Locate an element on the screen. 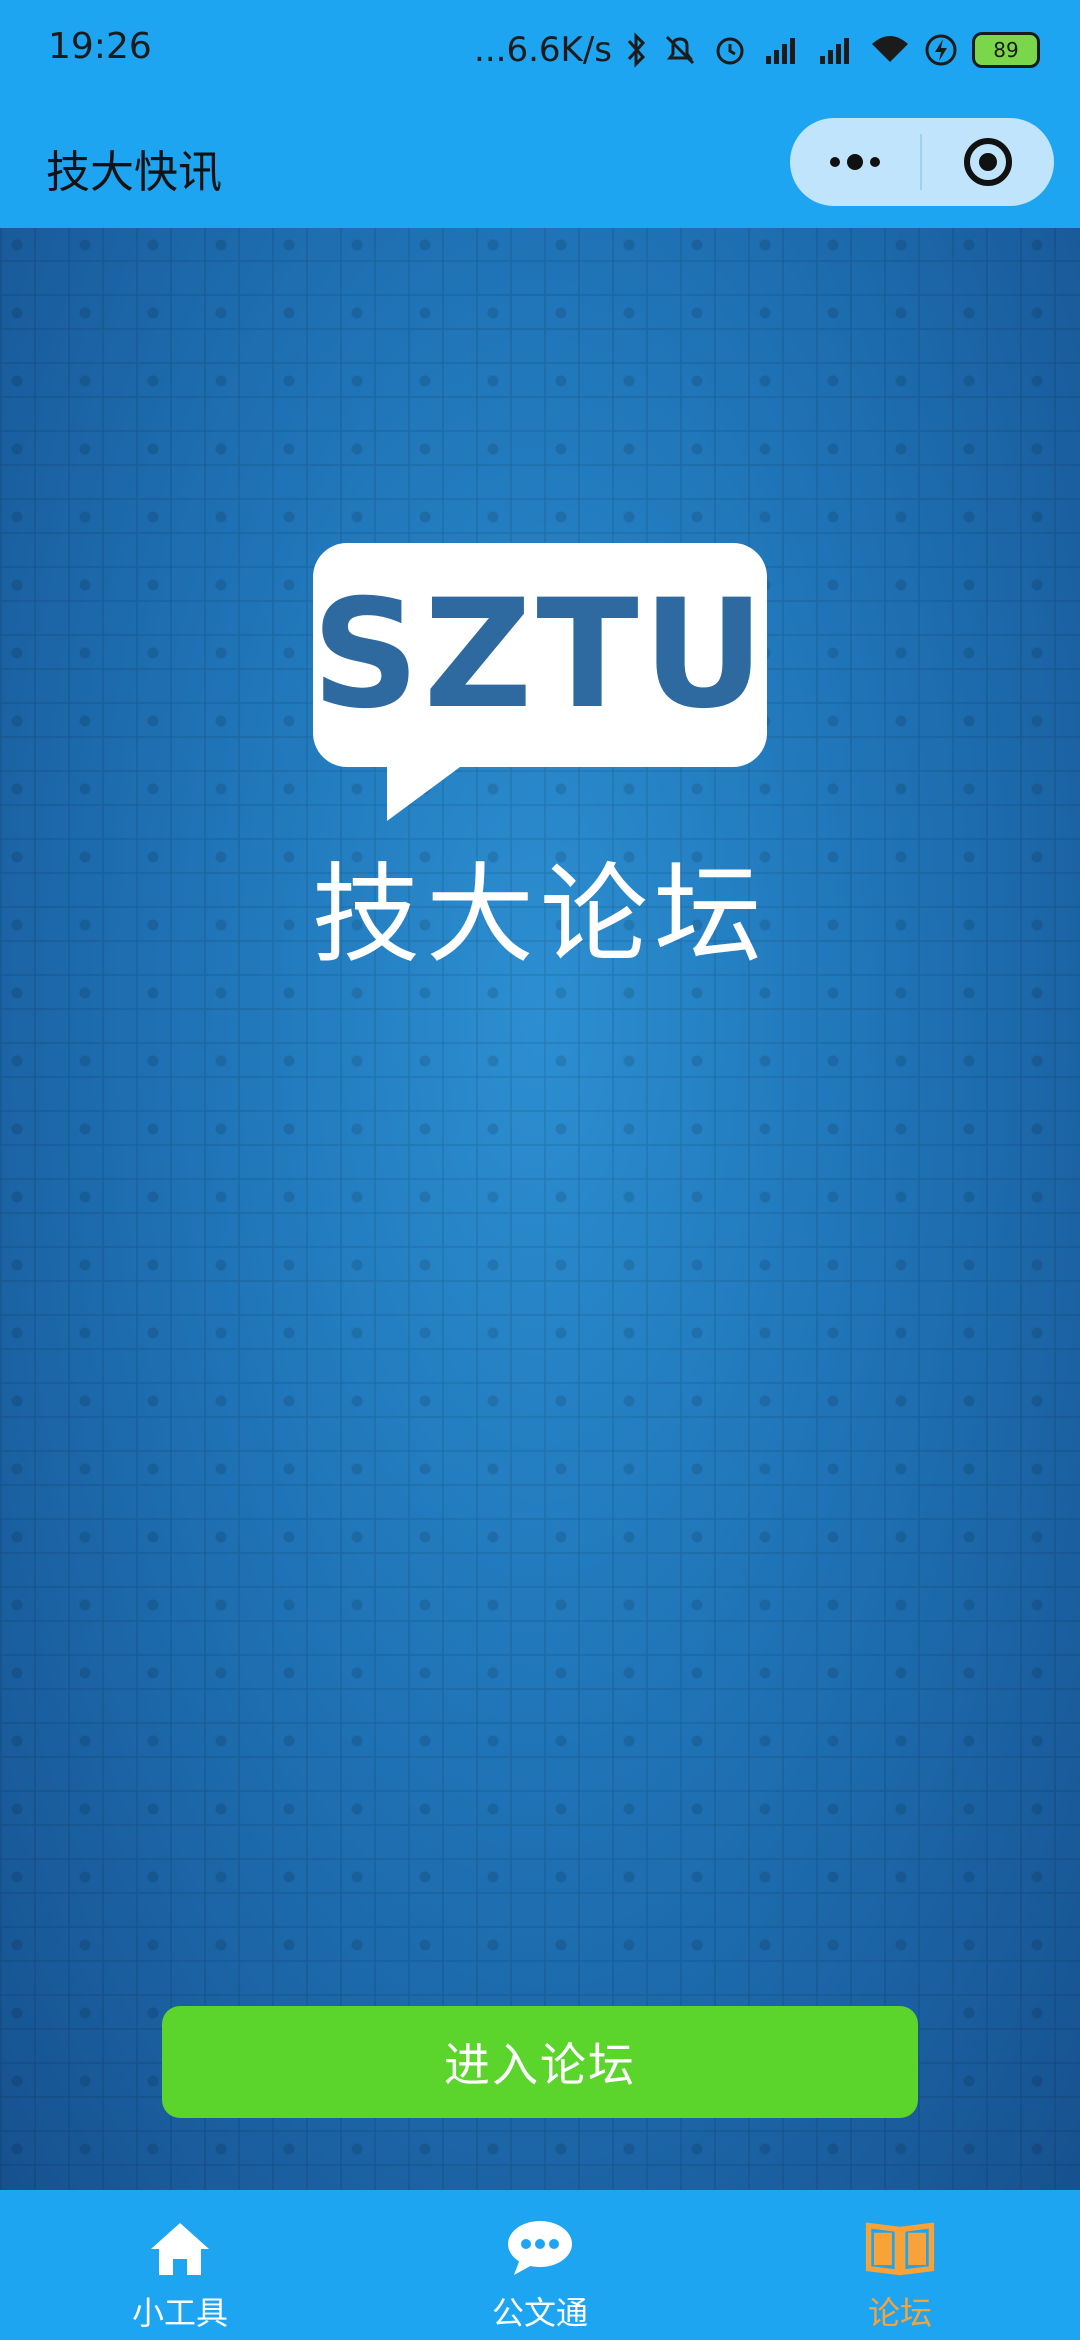 This screenshot has height=2340, width=1080. target-close-icon is located at coordinates (988, 162).